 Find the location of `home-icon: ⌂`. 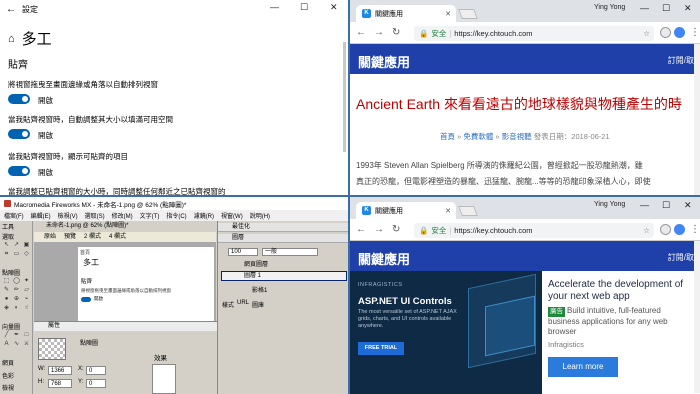

home-icon: ⌂ is located at coordinates (11, 39).